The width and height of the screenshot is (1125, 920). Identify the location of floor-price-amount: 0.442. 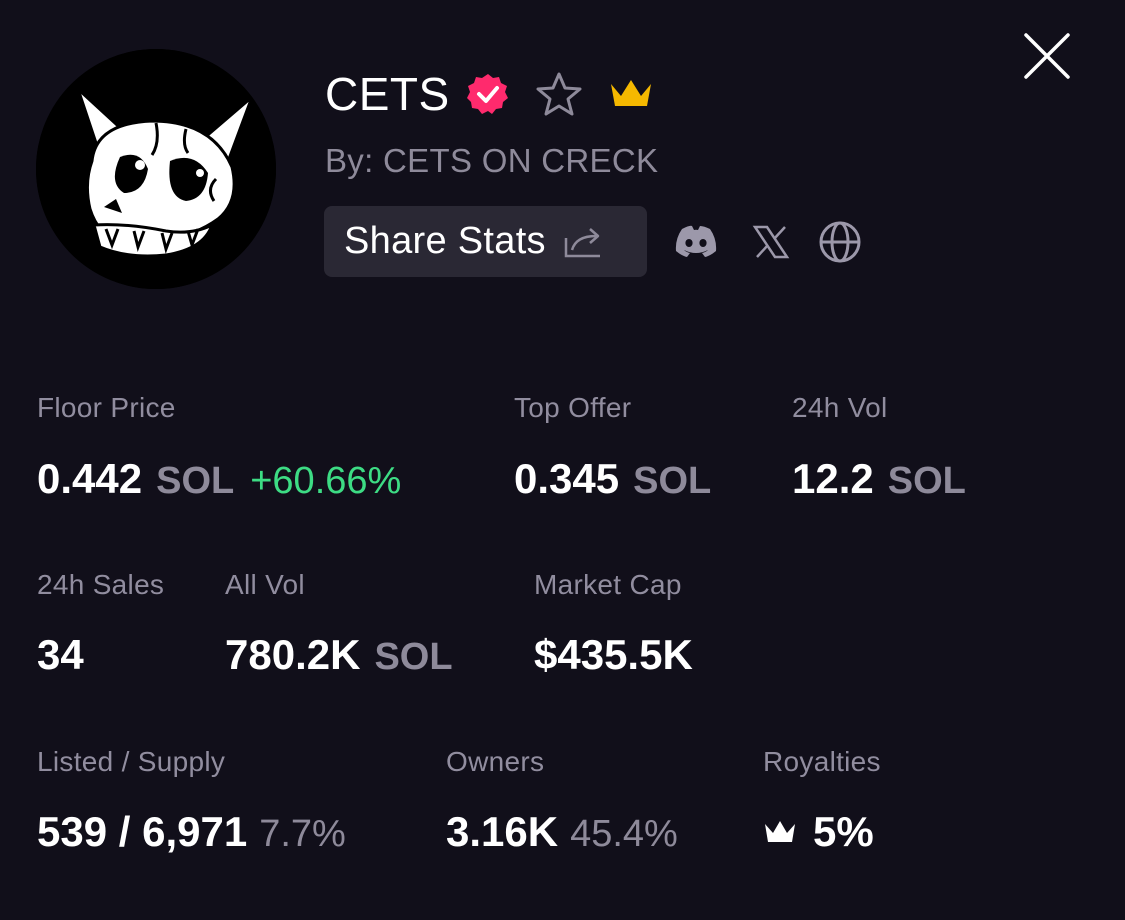
(90, 478).